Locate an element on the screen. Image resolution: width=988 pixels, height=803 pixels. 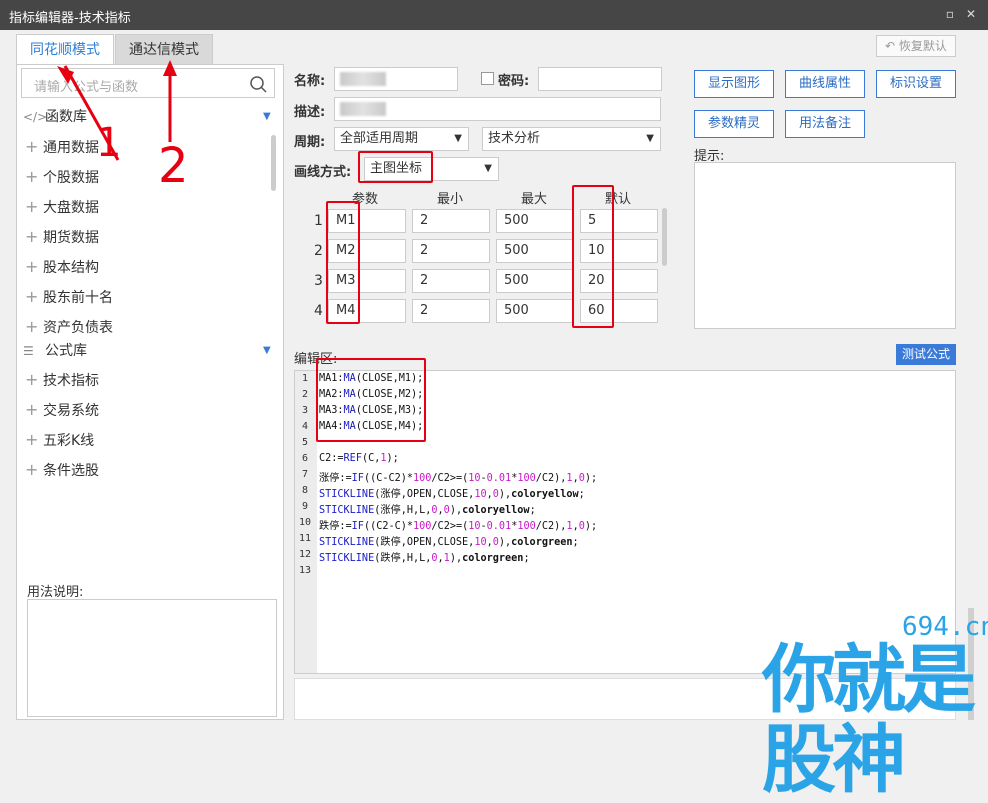
tree-item-colored-kline: + 五彩K线 is located at coordinates (59, 440).